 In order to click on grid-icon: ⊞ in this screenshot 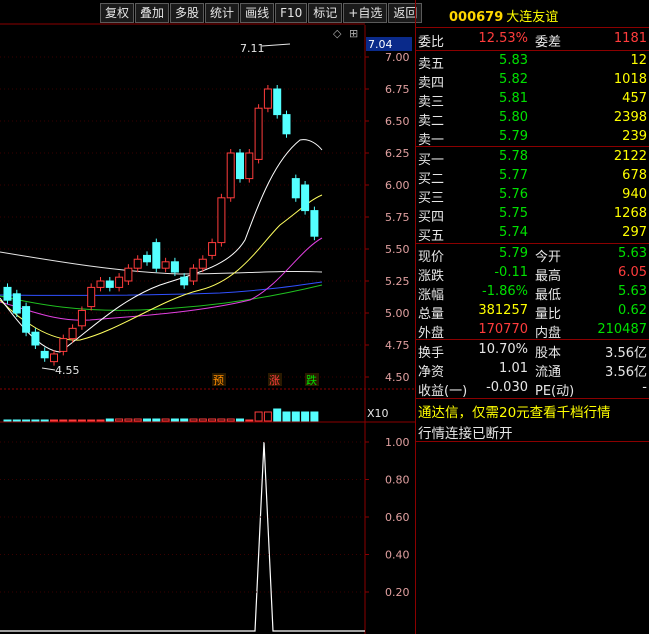, I will do `click(353, 33)`.